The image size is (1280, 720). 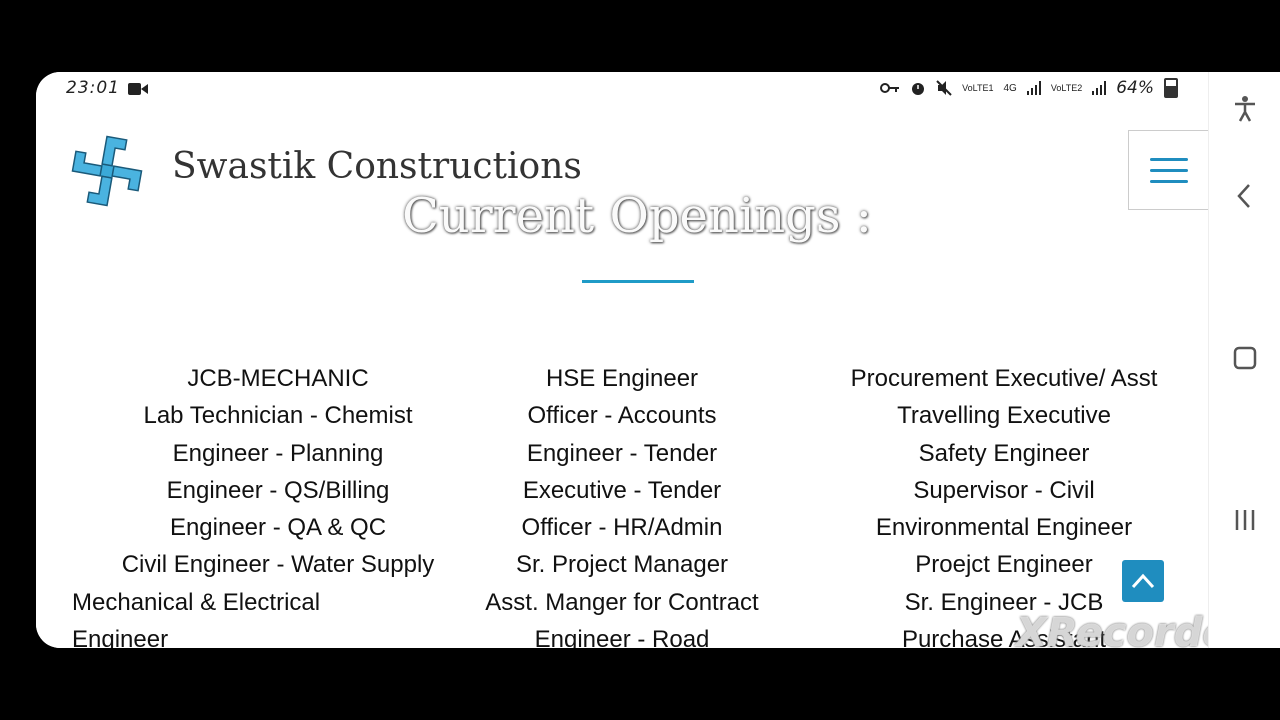 I want to click on opening-item: Engineer - Planning, so click(x=278, y=453).